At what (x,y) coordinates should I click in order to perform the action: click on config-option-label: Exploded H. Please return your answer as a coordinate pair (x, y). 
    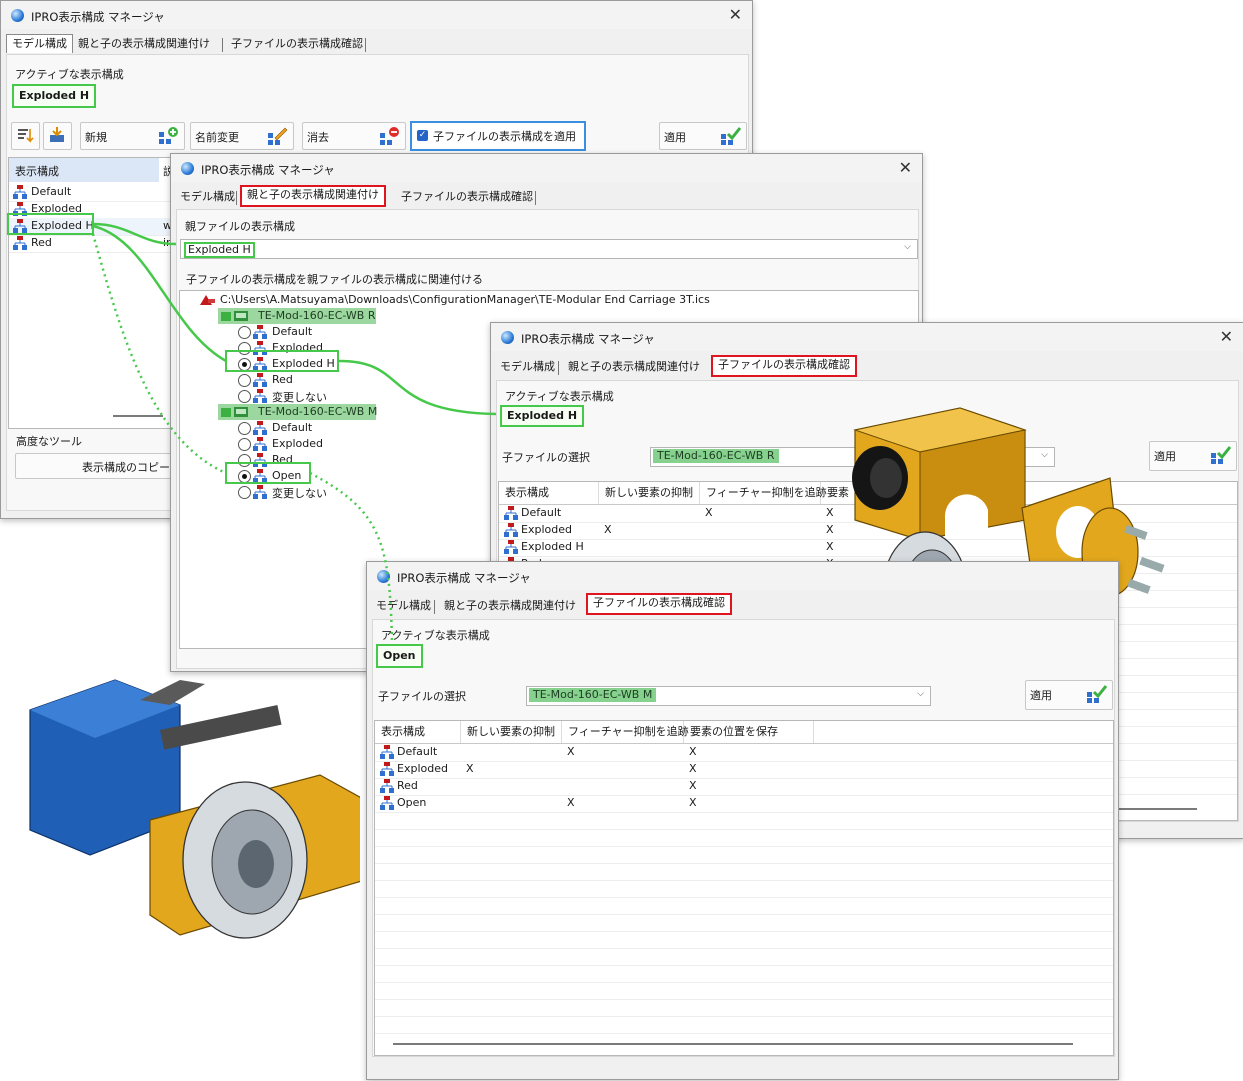
    Looking at the image, I should click on (303, 363).